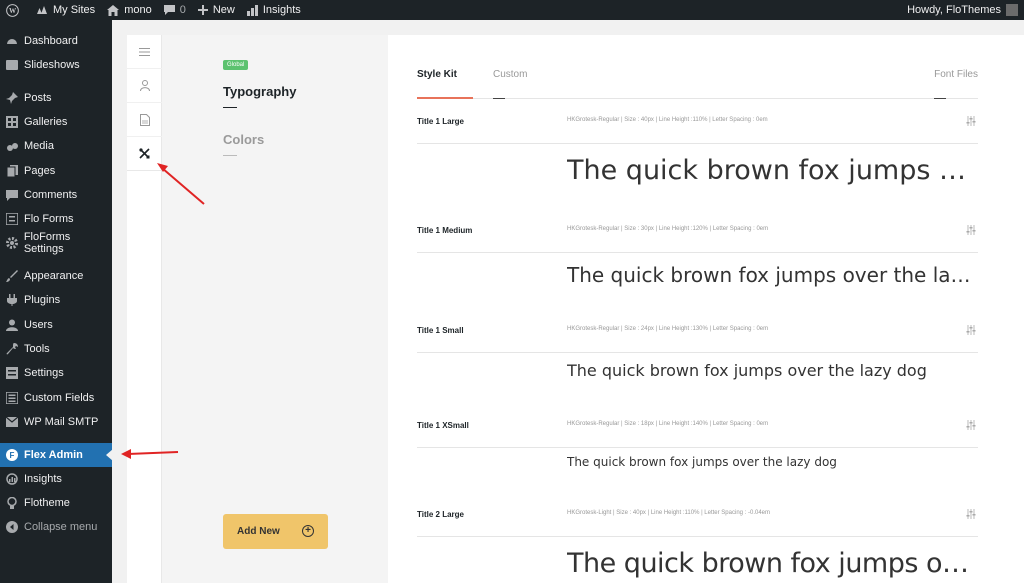  I want to click on sidebar-item-wp-mail-smtp: WP Mail SMTP, so click(56, 422).